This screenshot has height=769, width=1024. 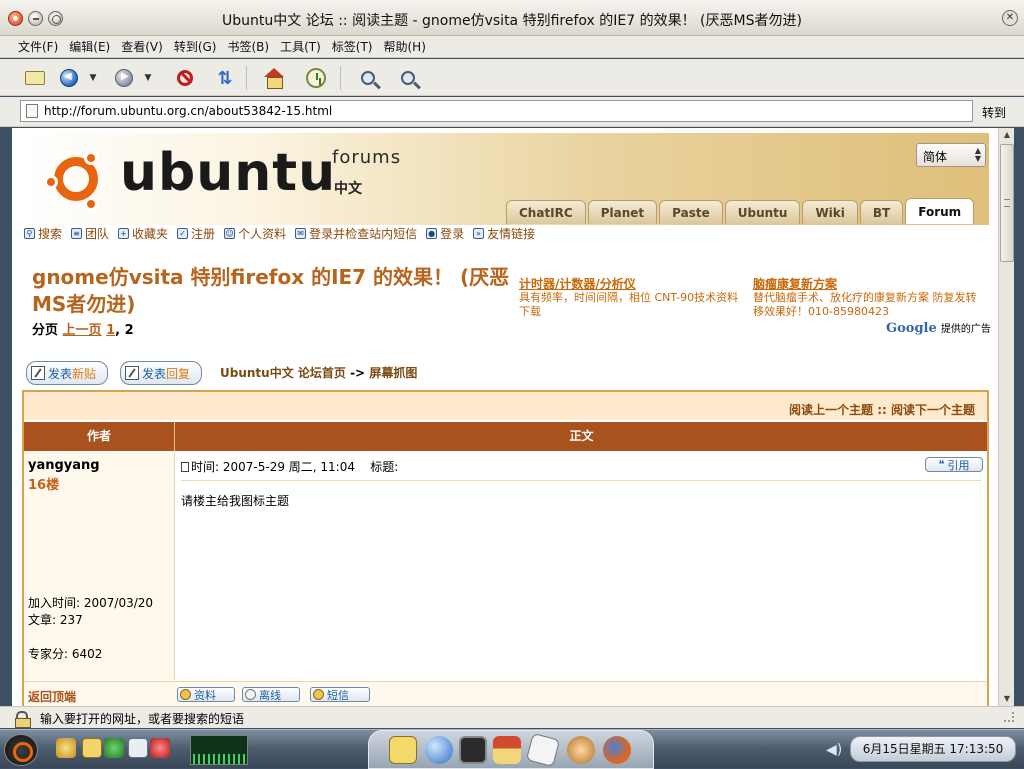 I want to click on post-table-header: 作者 正文, so click(x=505, y=436).